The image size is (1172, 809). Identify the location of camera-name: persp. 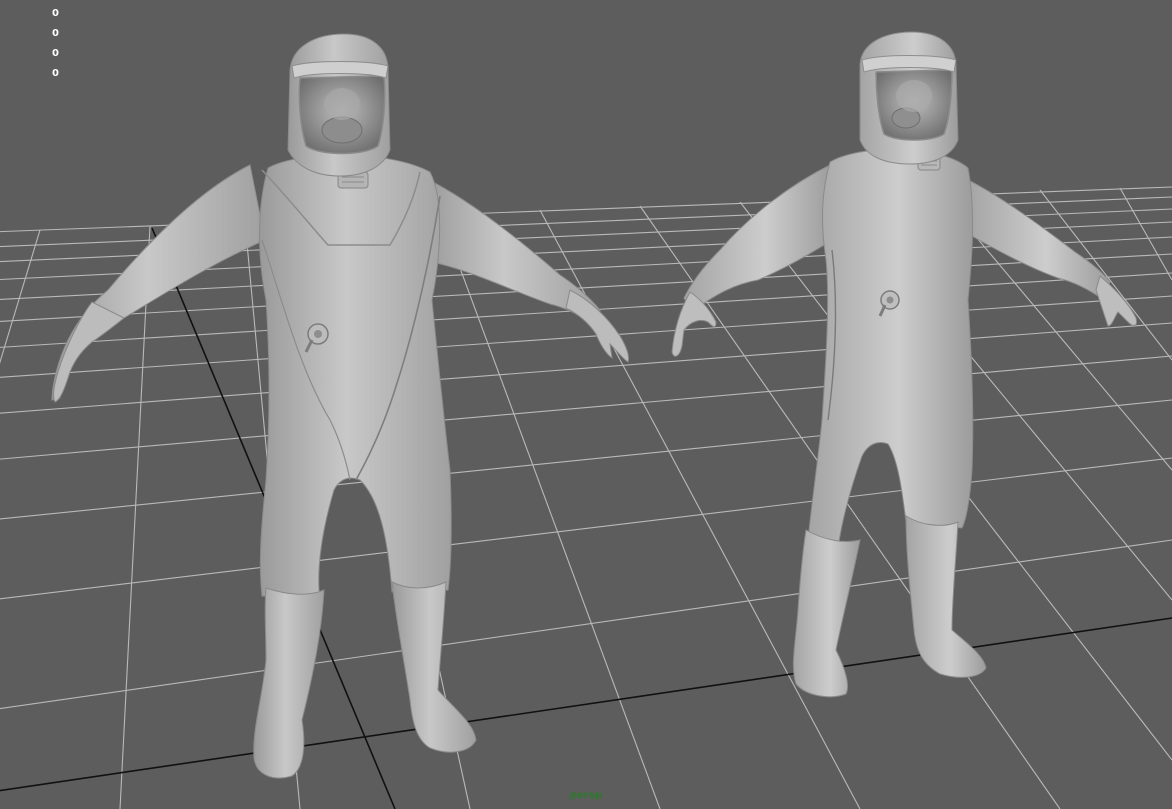
(586, 795).